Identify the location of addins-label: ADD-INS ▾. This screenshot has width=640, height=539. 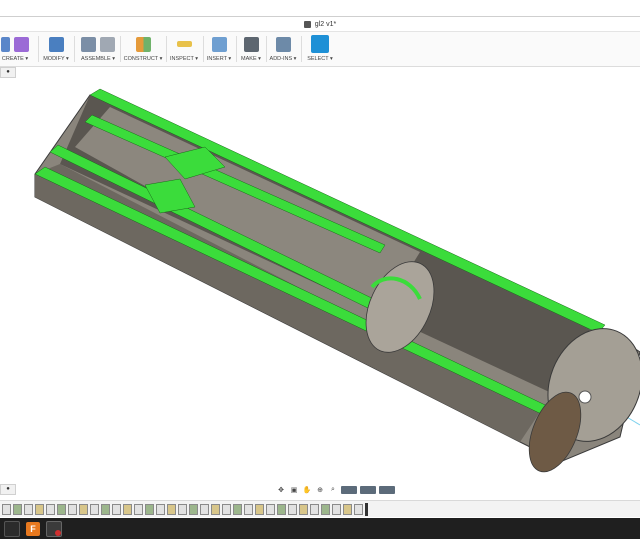
(283, 59).